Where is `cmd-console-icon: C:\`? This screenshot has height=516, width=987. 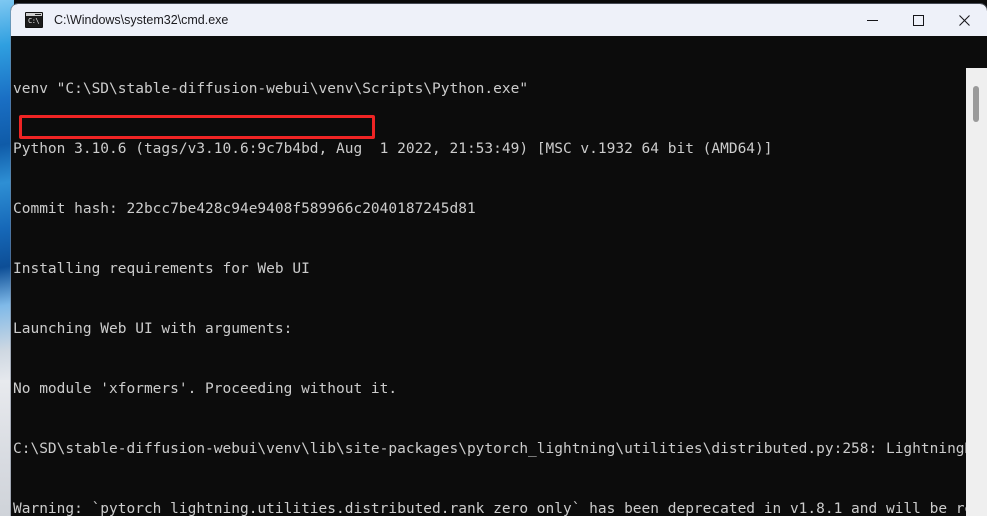
cmd-console-icon: C:\ is located at coordinates (34, 20).